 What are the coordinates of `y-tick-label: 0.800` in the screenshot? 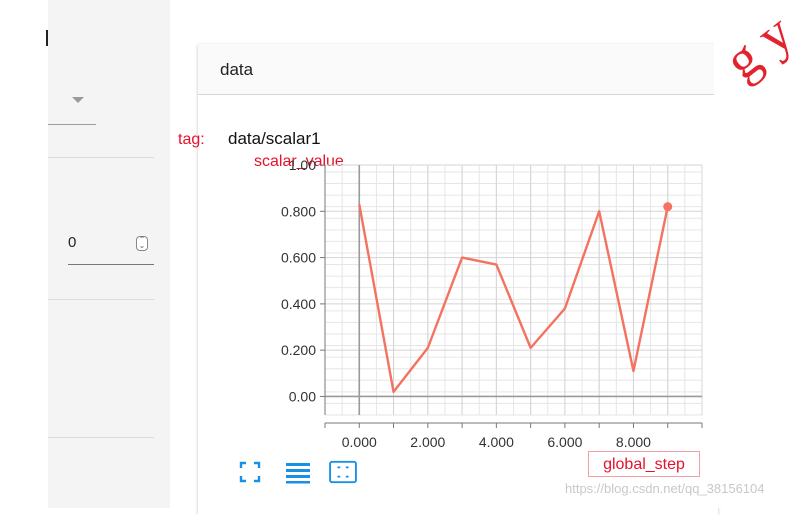 It's located at (298, 211).